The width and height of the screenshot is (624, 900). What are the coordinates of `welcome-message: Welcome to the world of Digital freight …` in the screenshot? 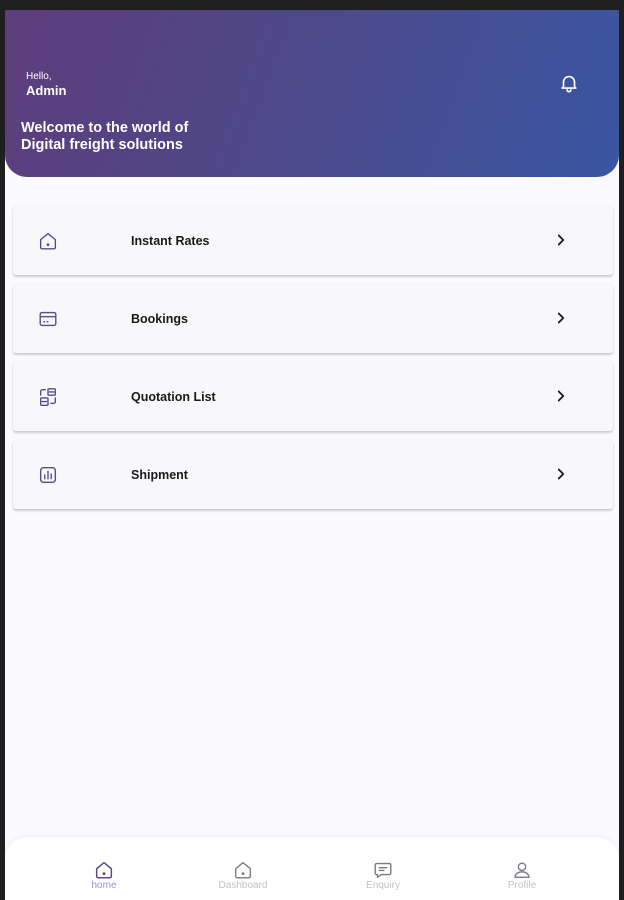 It's located at (151, 137).